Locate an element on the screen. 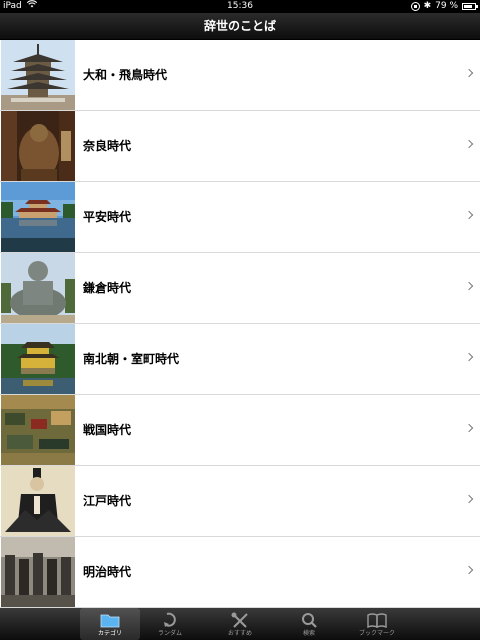 The height and width of the screenshot is (640, 480). tab-label: ランダム is located at coordinates (169, 633).